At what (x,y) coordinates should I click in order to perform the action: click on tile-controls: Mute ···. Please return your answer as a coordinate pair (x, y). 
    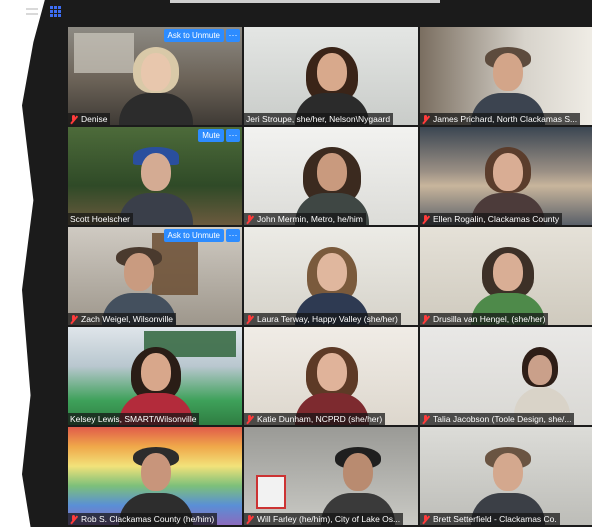
    Looking at the image, I should click on (219, 135).